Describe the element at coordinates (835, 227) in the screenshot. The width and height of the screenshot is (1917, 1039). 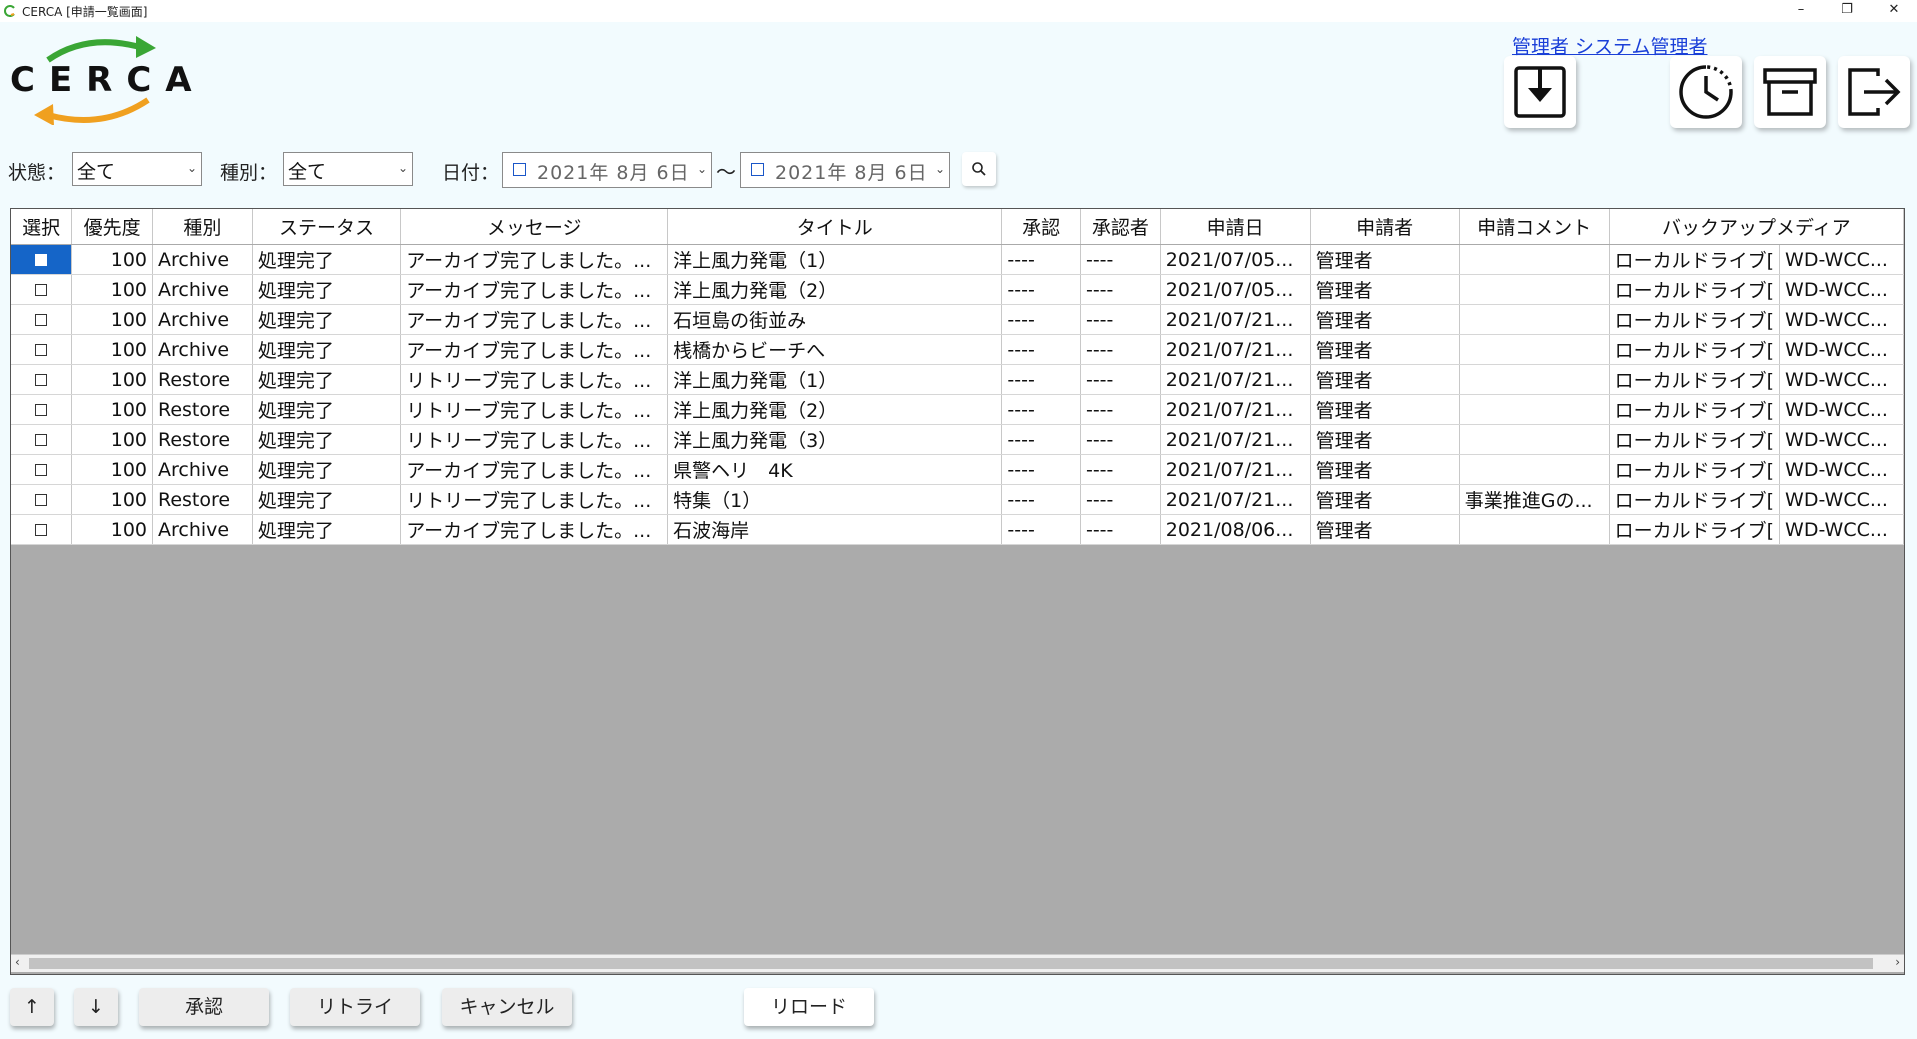
I see `column-header: タイトル` at that location.